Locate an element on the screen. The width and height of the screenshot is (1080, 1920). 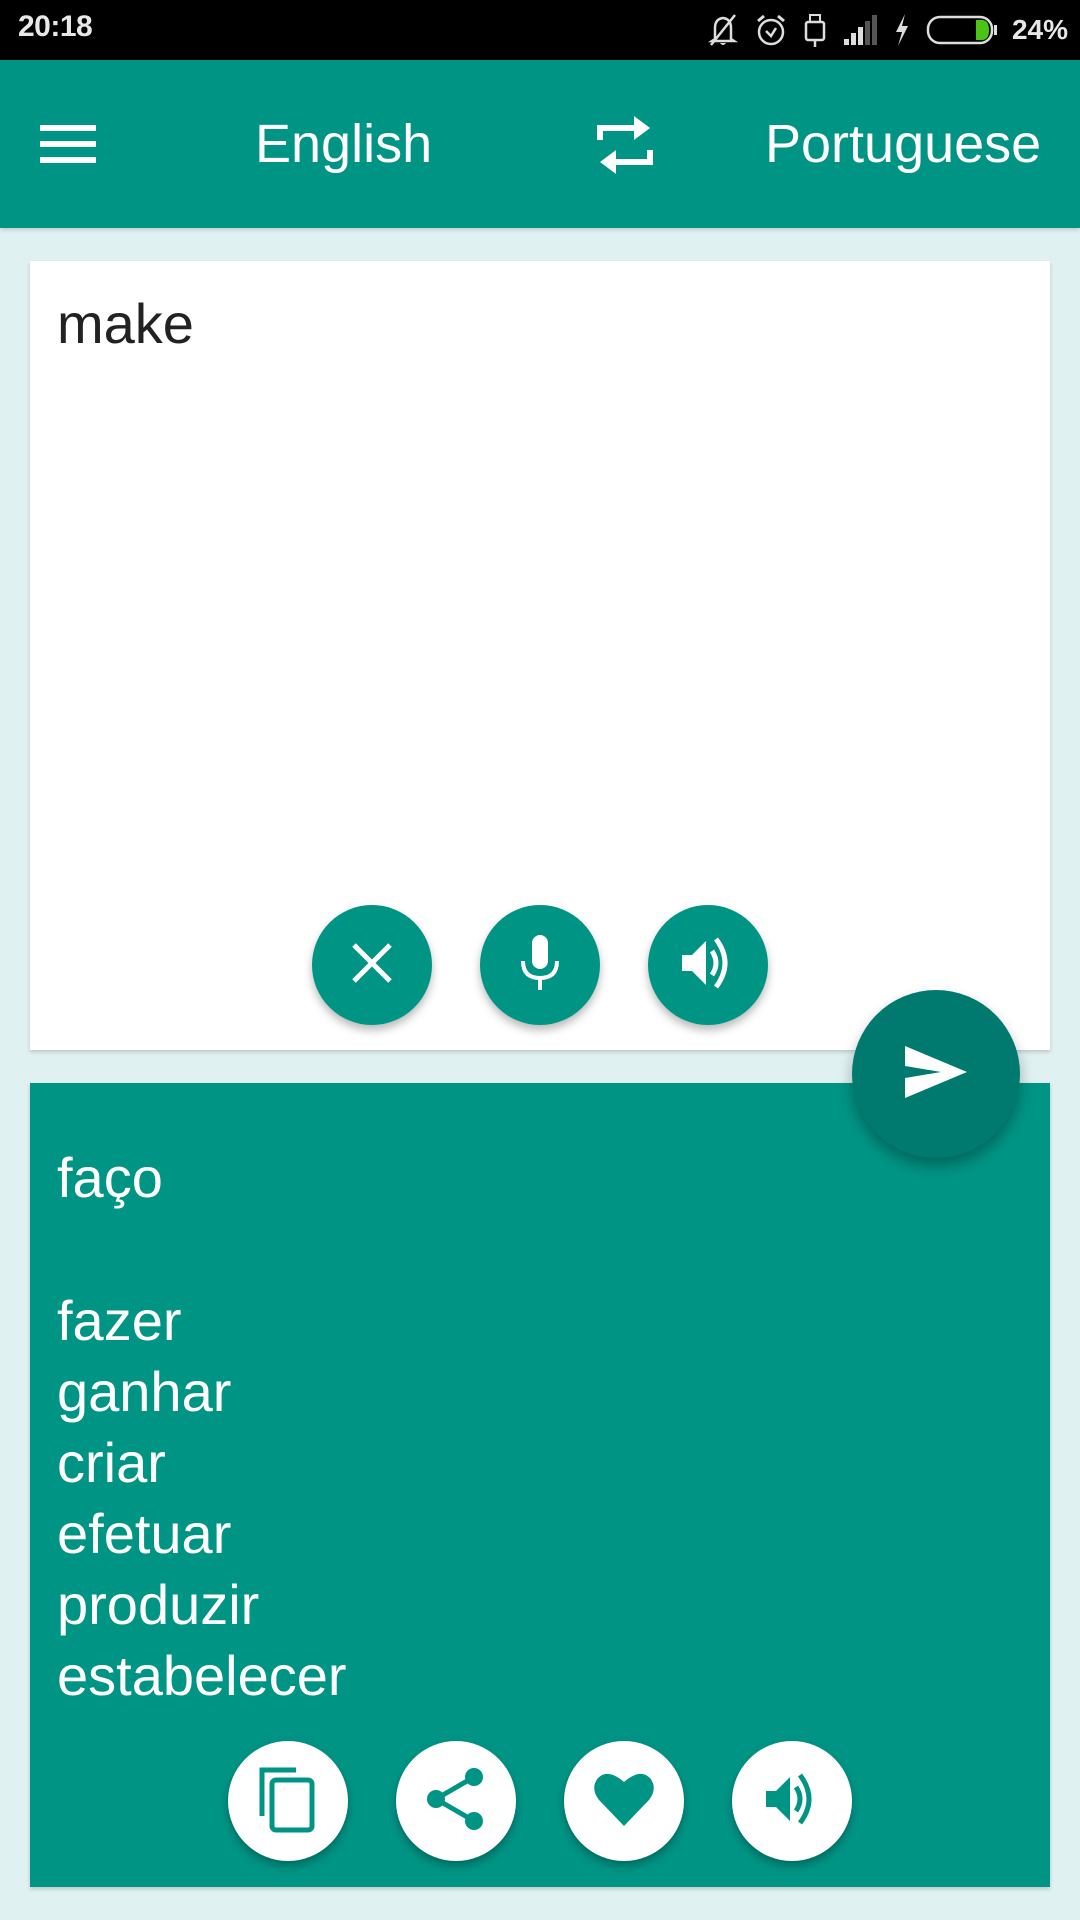
send-icon is located at coordinates (936, 1074).